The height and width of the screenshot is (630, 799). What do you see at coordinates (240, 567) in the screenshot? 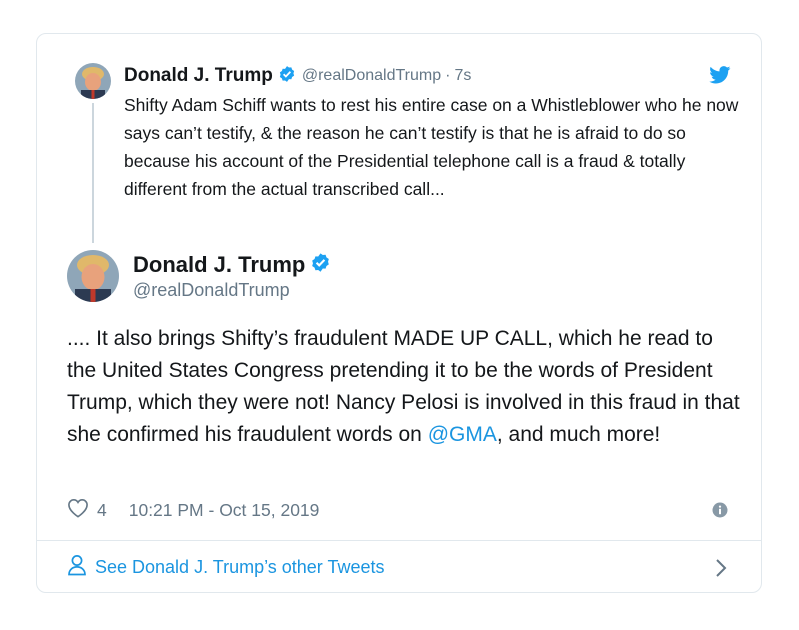
I see `see-other-tweets-label: See Donald J. Trump’s other Tweets` at bounding box center [240, 567].